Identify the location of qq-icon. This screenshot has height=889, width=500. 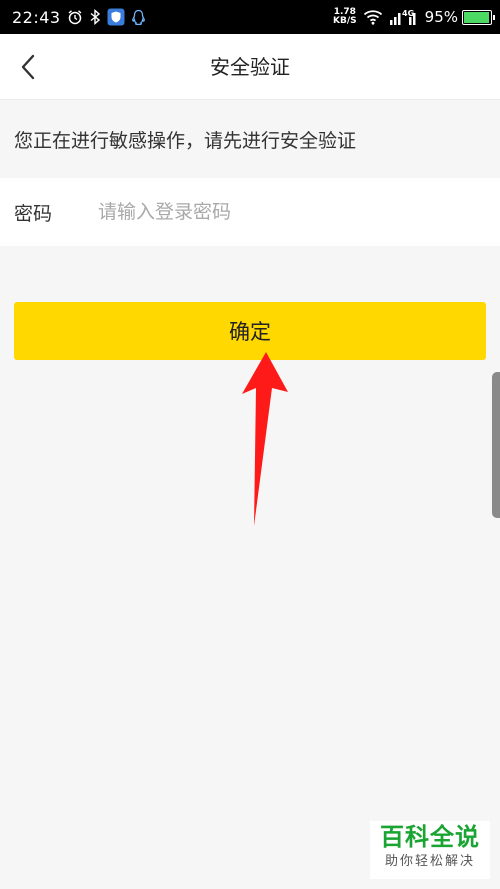
(138, 17).